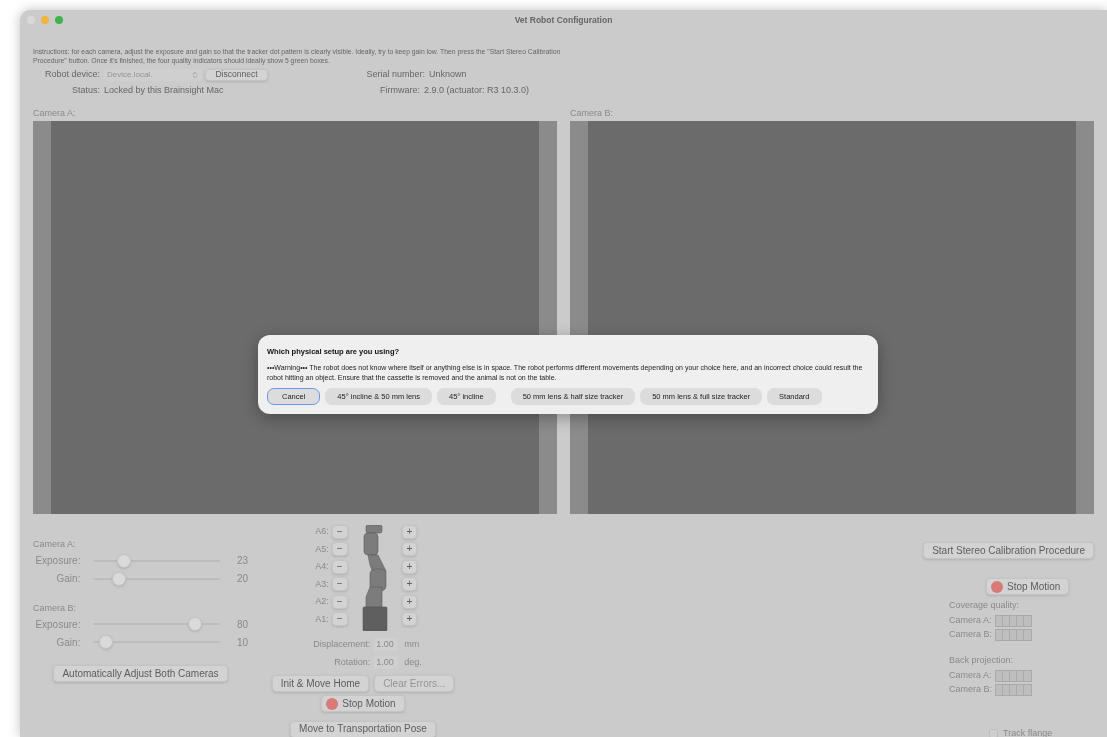 The width and height of the screenshot is (1107, 737). Describe the element at coordinates (321, 601) in the screenshot. I see `axis-label: A2:` at that location.